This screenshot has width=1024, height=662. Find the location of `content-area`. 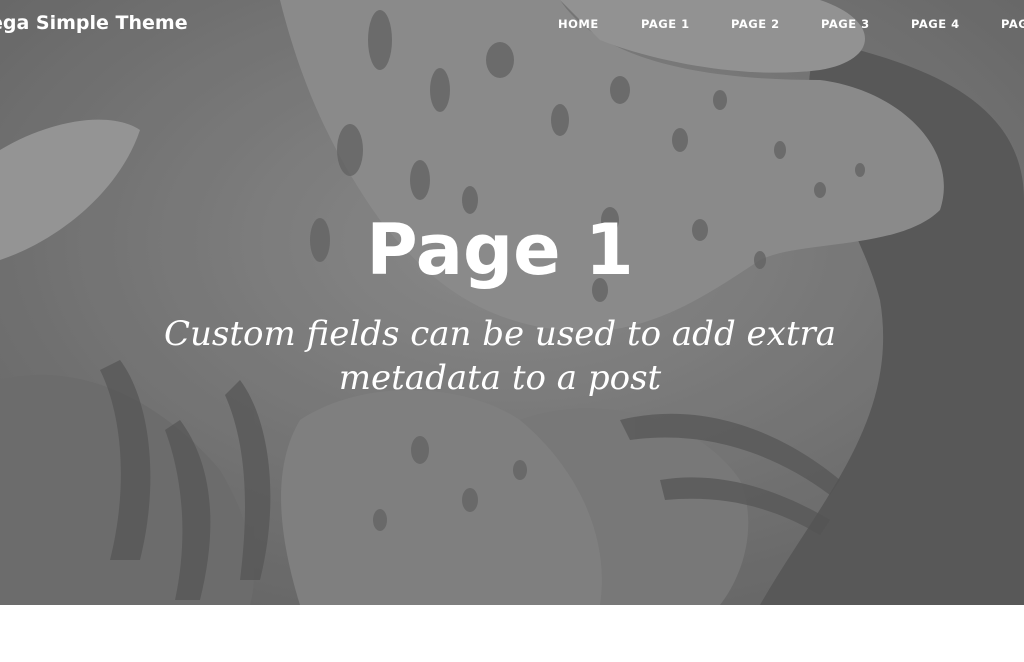

content-area is located at coordinates (512, 633).